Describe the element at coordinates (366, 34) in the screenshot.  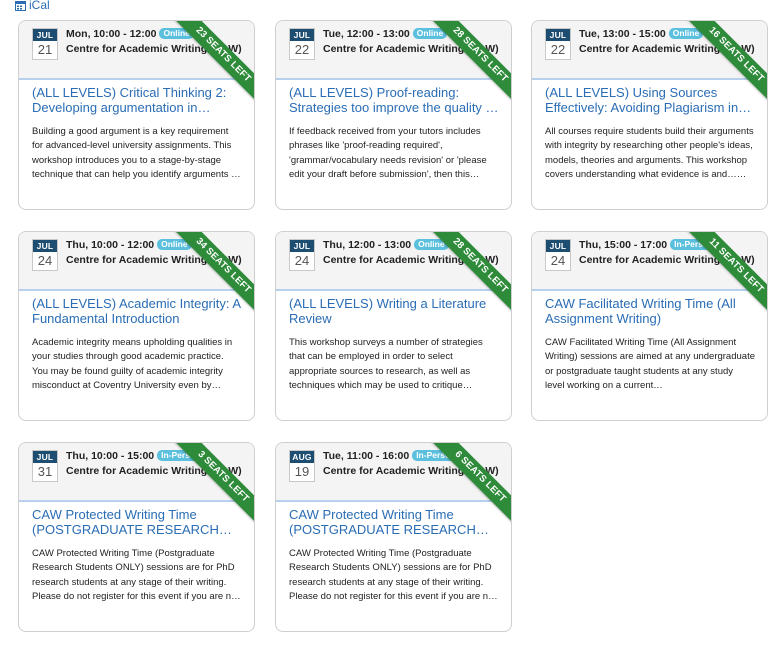
I see `event-time-text: Tue, 12:00 - 13:00` at that location.